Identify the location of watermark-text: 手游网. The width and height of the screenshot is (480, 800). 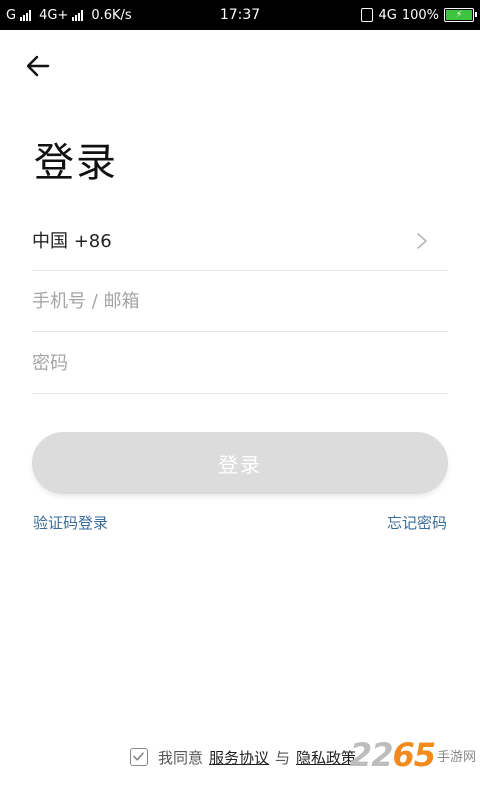
(456, 757).